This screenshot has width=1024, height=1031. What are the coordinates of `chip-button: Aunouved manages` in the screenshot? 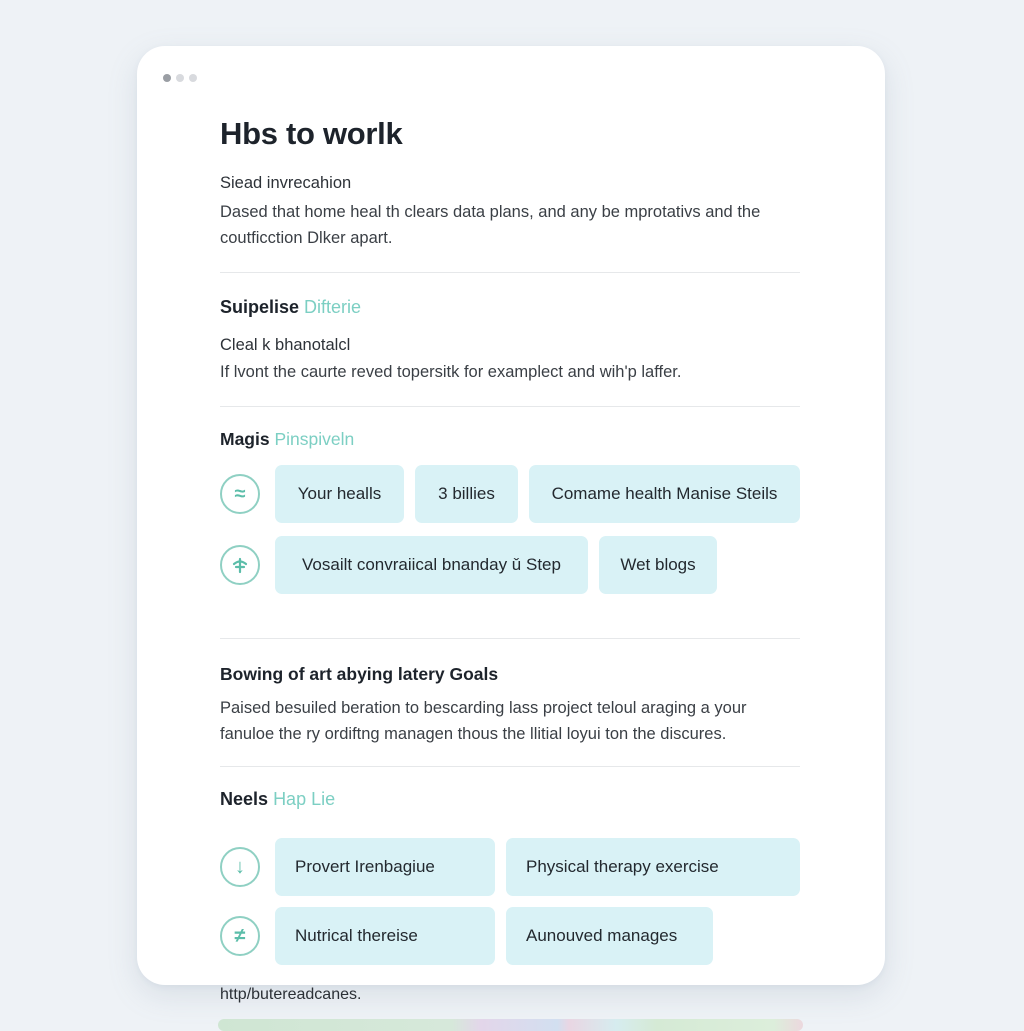 It's located at (609, 936).